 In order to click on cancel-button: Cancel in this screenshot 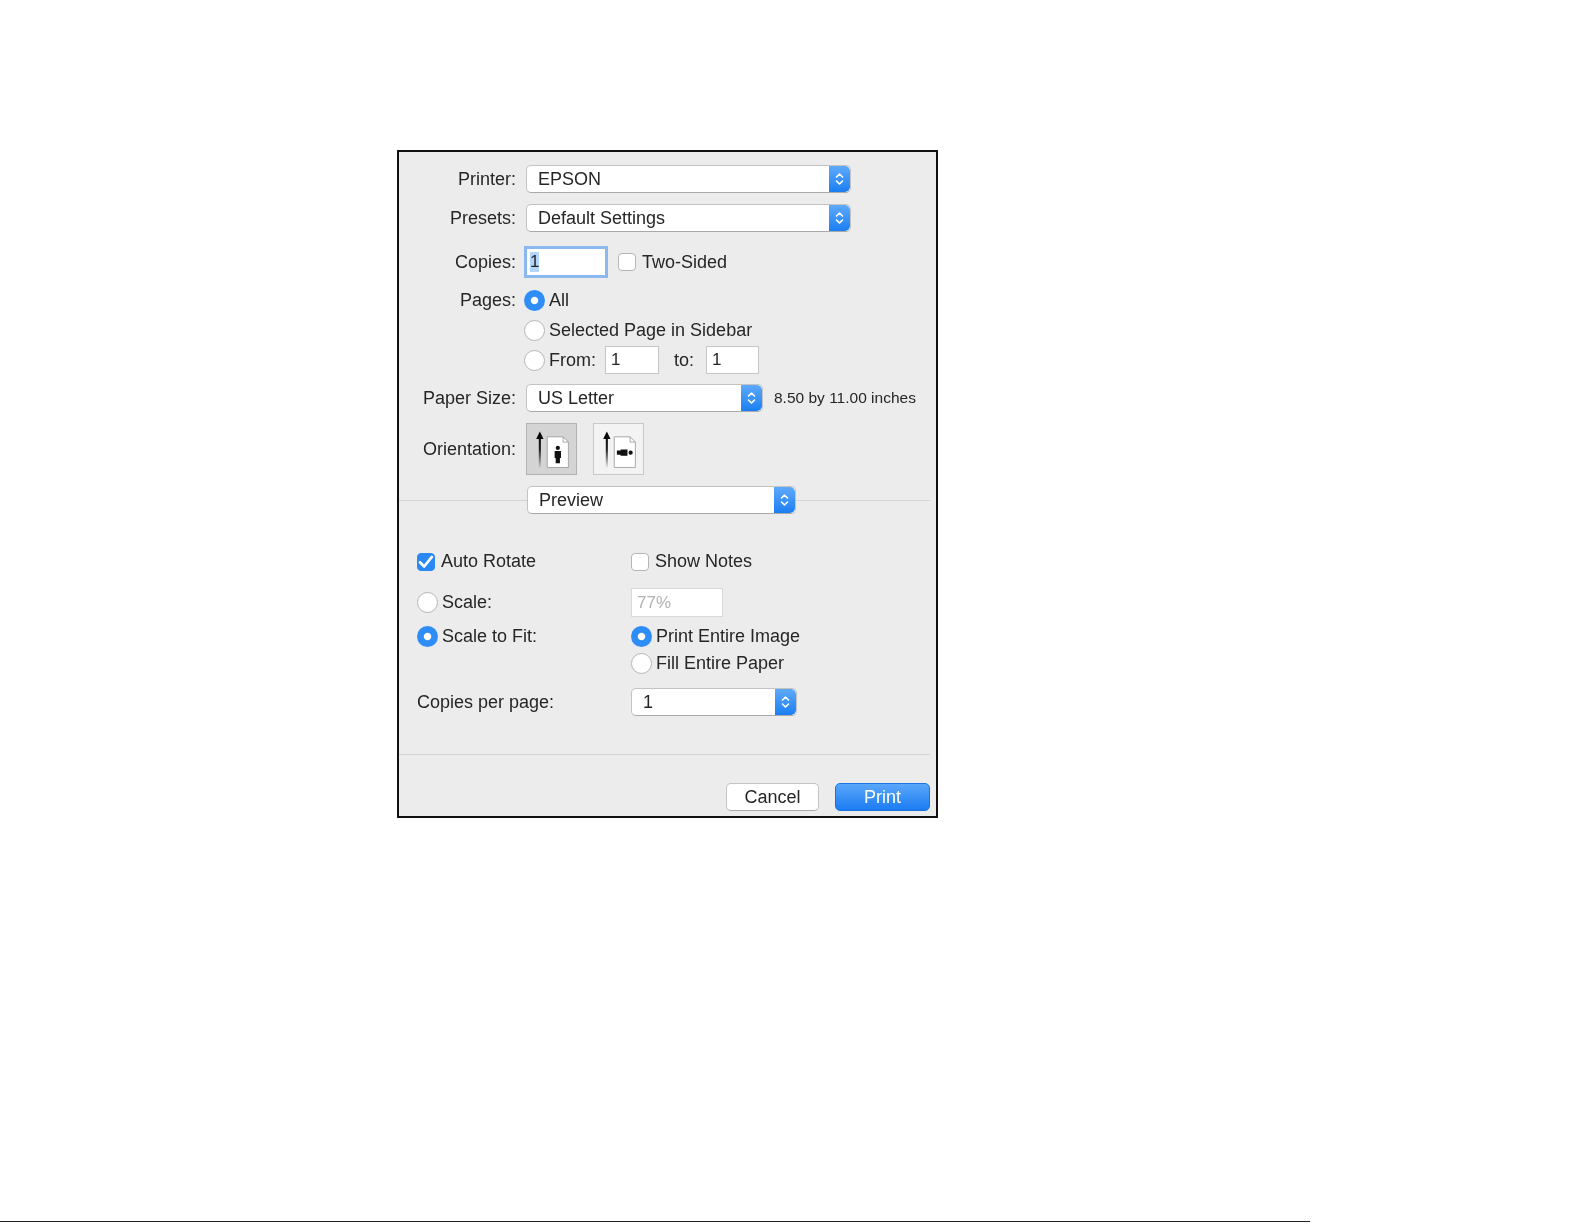, I will do `click(772, 797)`.